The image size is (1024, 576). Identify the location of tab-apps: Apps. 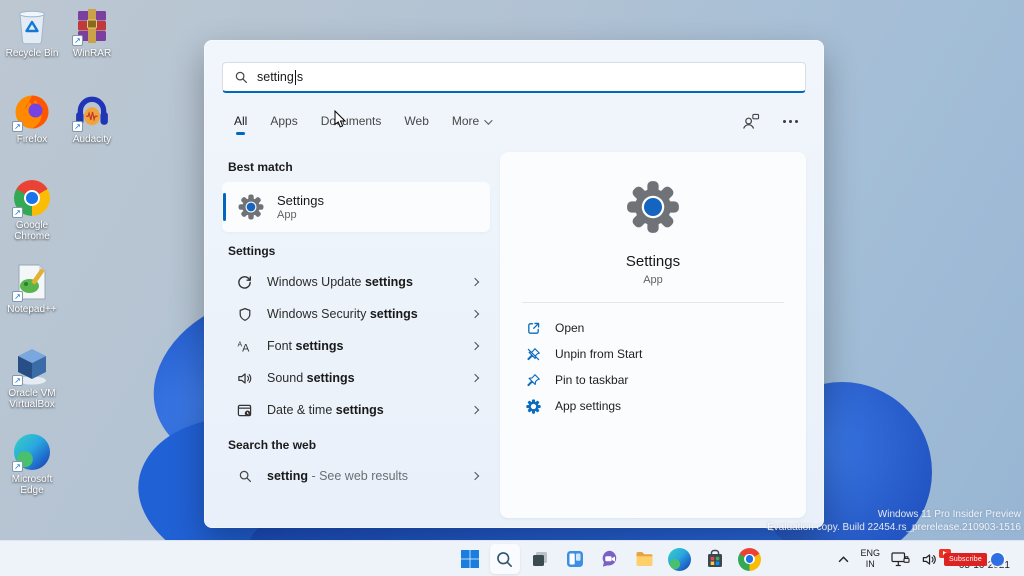
(283, 121).